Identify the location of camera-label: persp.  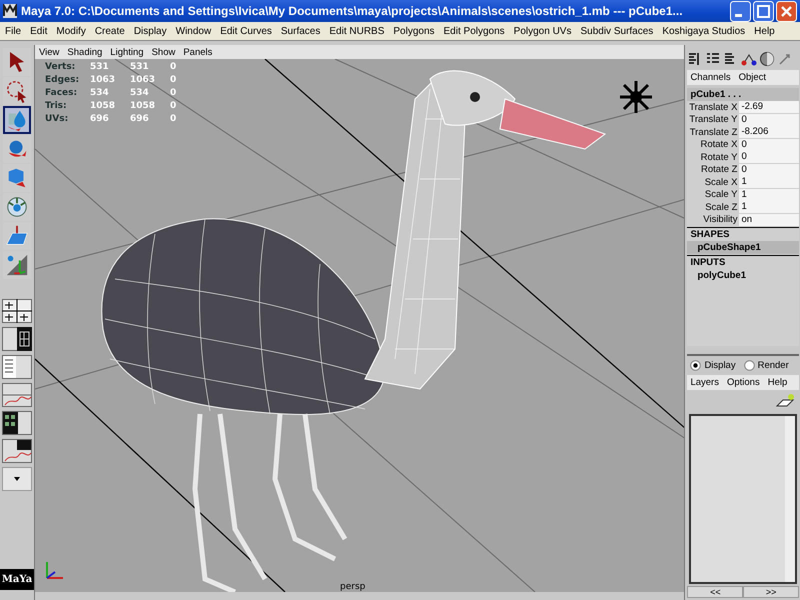
(353, 587).